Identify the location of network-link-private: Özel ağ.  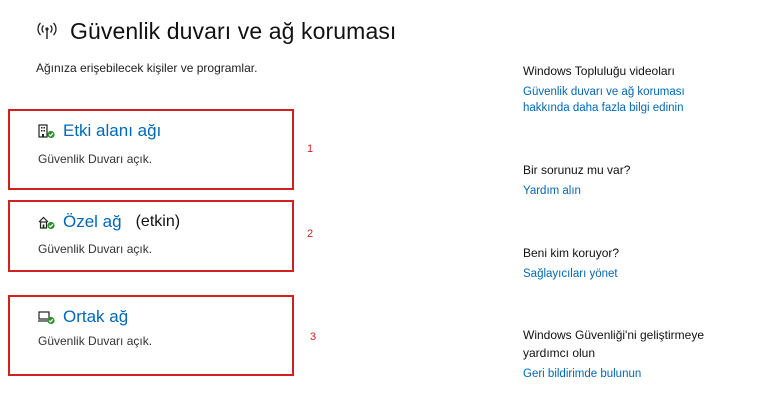
(92, 222).